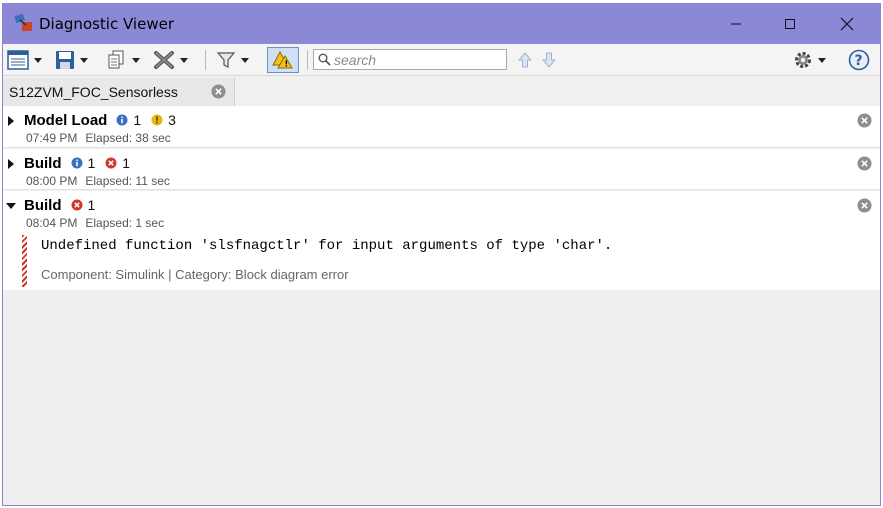 The height and width of the screenshot is (508, 883). Describe the element at coordinates (127, 181) in the screenshot. I see `entry-elapsed: Elapsed: 11 sec` at that location.